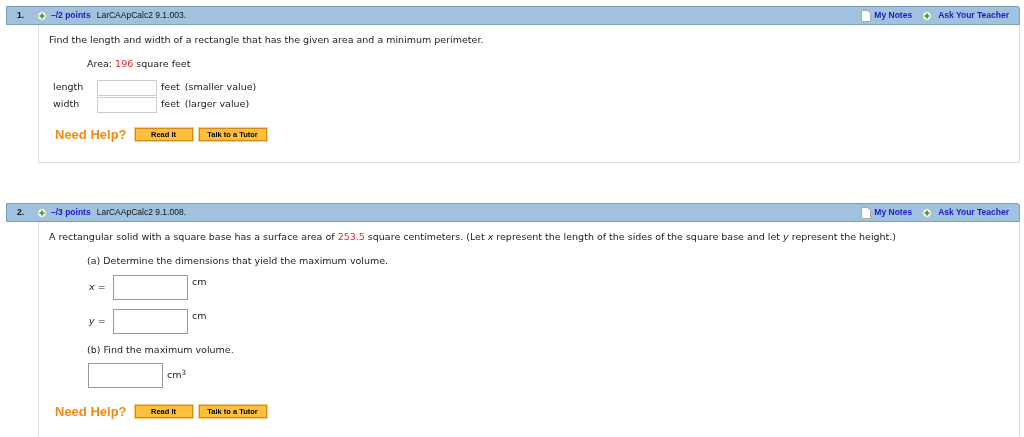 The height and width of the screenshot is (437, 1024). What do you see at coordinates (220, 87) in the screenshot?
I see `hint-text: (smaller value)` at bounding box center [220, 87].